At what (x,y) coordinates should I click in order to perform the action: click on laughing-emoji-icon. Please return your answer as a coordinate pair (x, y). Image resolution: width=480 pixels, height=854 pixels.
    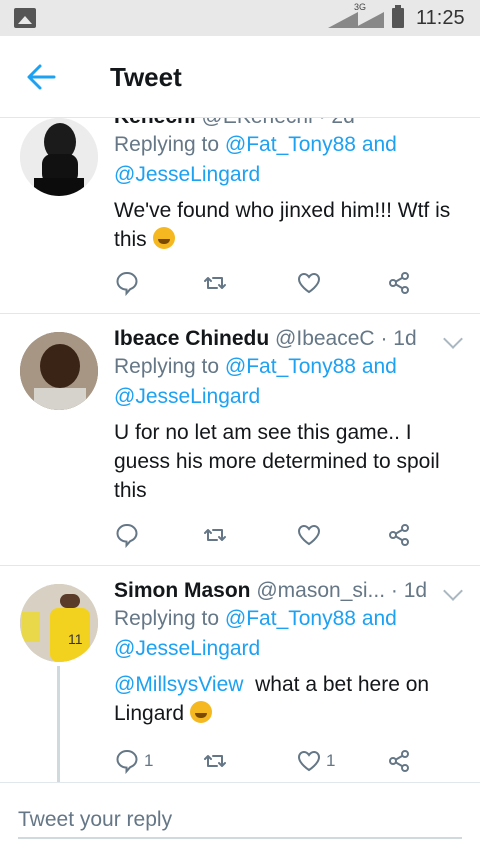
    Looking at the image, I should click on (163, 238).